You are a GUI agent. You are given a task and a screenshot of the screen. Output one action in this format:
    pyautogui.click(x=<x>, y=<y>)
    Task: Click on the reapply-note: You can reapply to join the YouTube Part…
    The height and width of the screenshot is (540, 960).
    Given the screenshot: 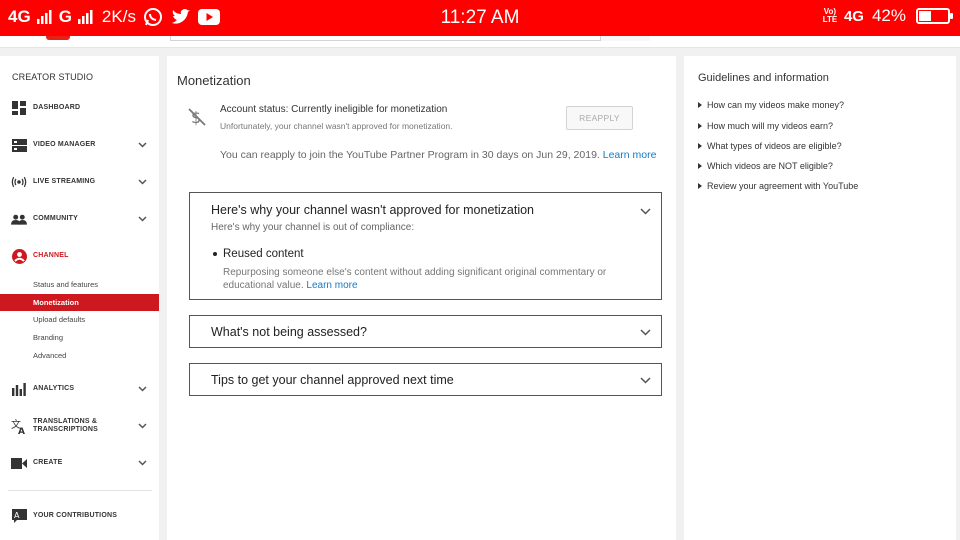 What is the action you would take?
    pyautogui.click(x=438, y=155)
    